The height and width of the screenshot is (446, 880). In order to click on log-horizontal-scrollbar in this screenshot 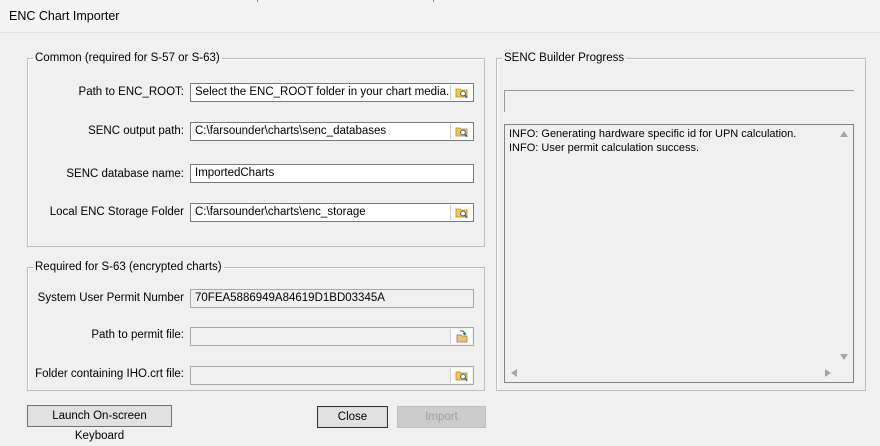, I will do `click(671, 373)`.